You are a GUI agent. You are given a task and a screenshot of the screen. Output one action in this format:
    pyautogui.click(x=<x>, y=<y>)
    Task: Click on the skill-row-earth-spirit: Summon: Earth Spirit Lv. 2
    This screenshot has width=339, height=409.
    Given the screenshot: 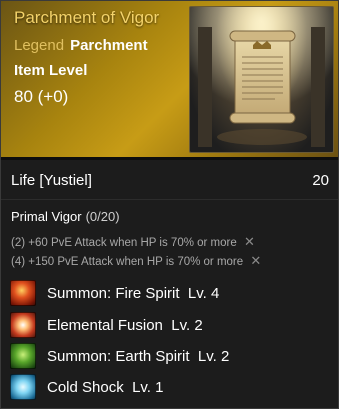 What is the action you would take?
    pyautogui.click(x=119, y=356)
    